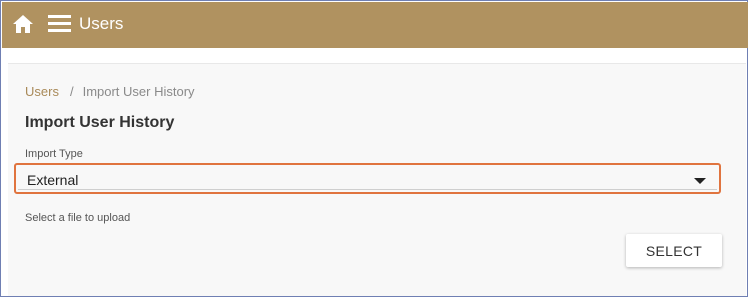 This screenshot has height=299, width=750. What do you see at coordinates (674, 250) in the screenshot?
I see `select-file-button: SELECT` at bounding box center [674, 250].